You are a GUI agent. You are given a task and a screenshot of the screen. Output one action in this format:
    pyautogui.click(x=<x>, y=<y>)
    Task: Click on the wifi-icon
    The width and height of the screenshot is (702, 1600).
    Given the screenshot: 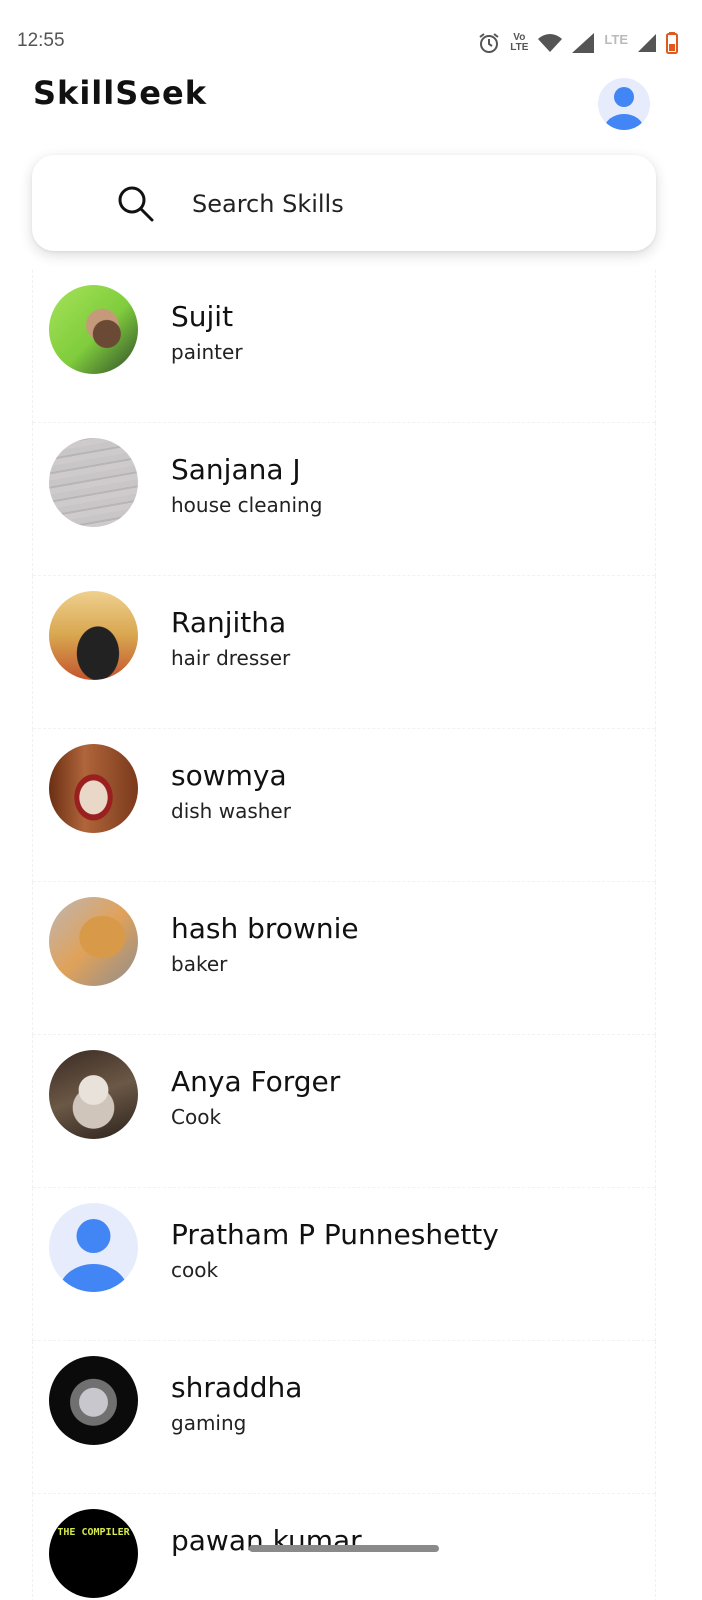 What is the action you would take?
    pyautogui.click(x=550, y=43)
    